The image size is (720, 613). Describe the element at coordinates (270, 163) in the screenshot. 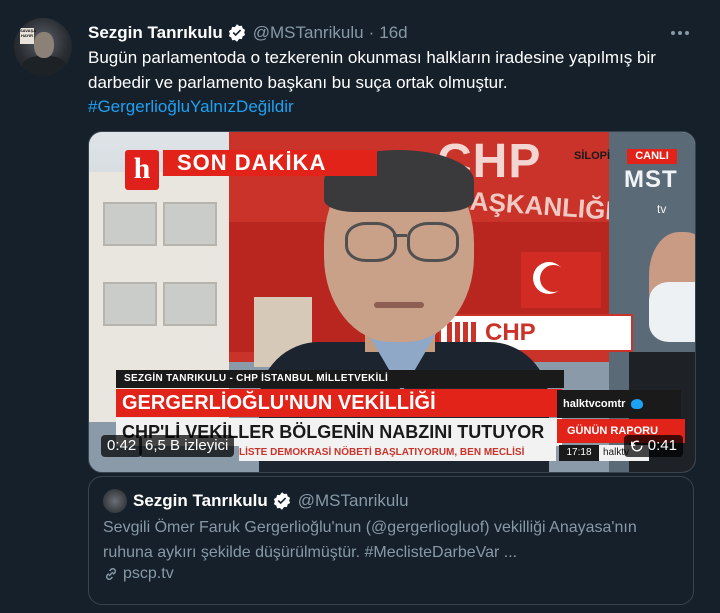

I see `breaking-news-banner: SON DAKİKA` at that location.